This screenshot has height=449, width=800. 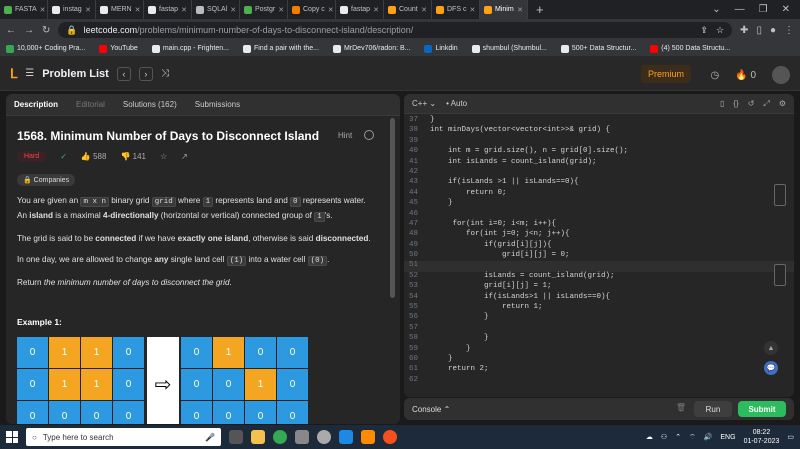 I want to click on back-icon: ←, so click(x=11, y=30).